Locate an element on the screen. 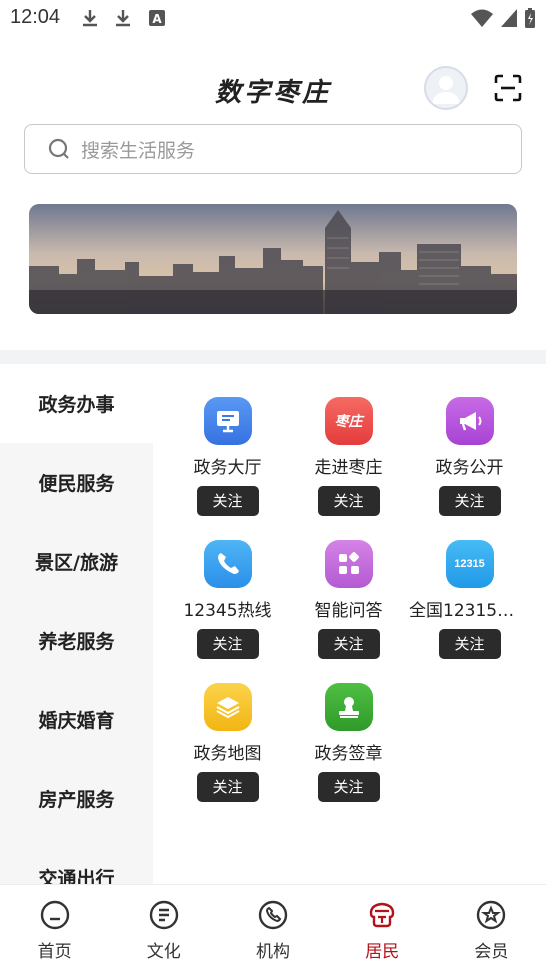  user-avatar-icon is located at coordinates (446, 90).